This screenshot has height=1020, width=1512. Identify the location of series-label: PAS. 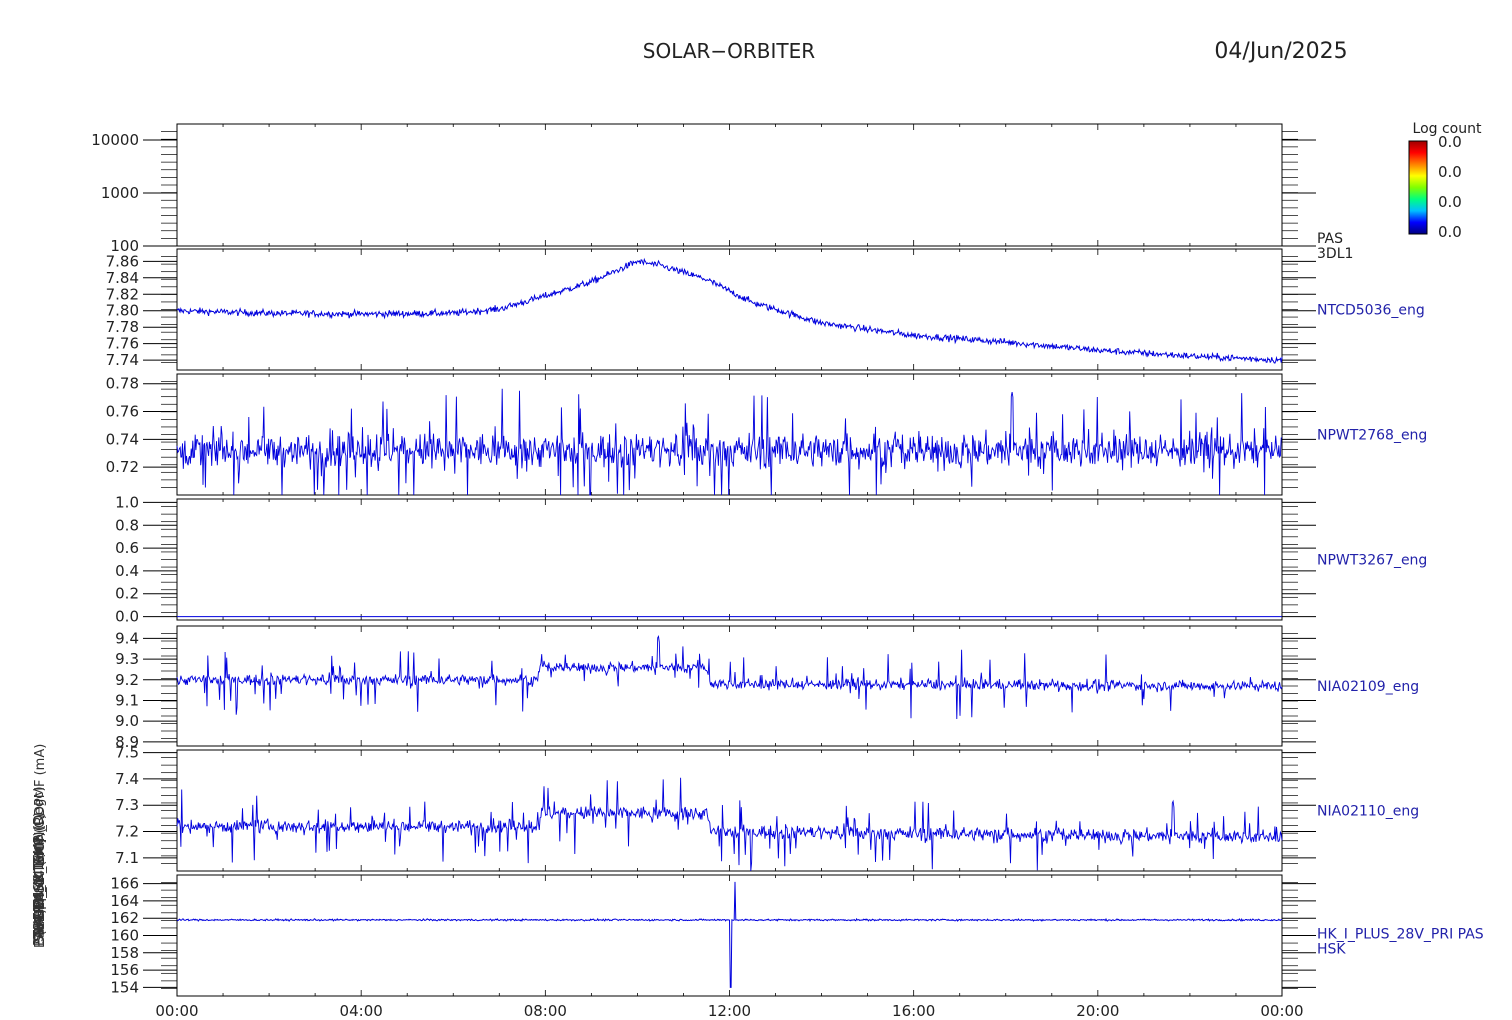
(1330, 239).